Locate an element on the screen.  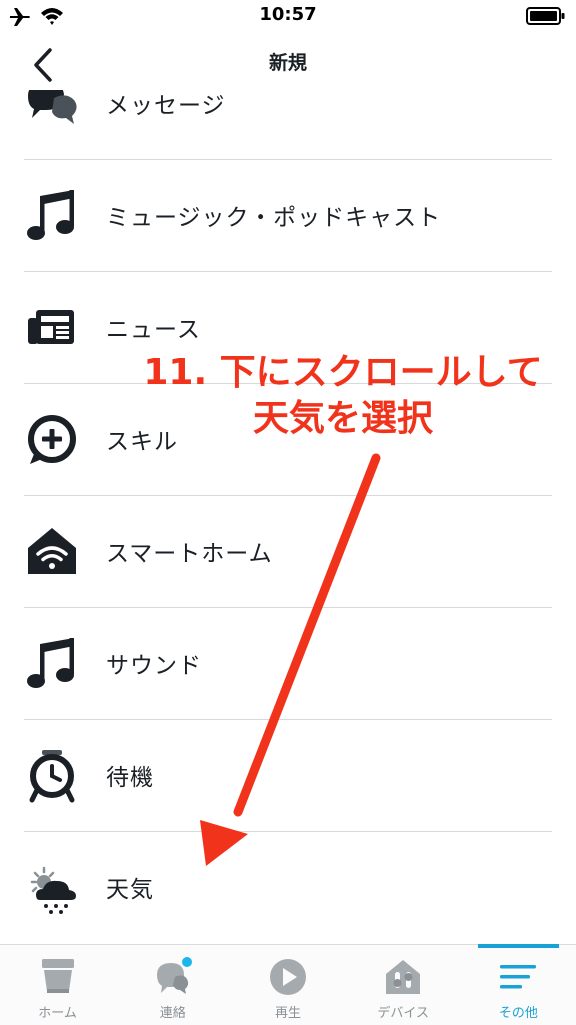
menu-icon is located at coordinates (518, 977).